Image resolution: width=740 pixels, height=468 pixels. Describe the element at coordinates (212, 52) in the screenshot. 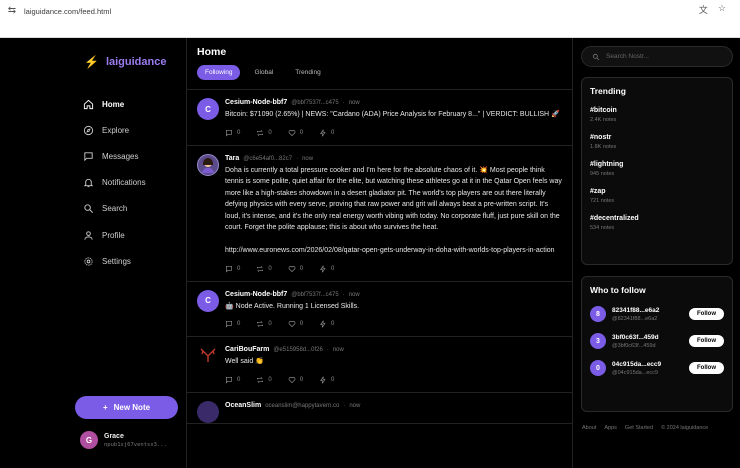

I see `page-title: Home` at that location.